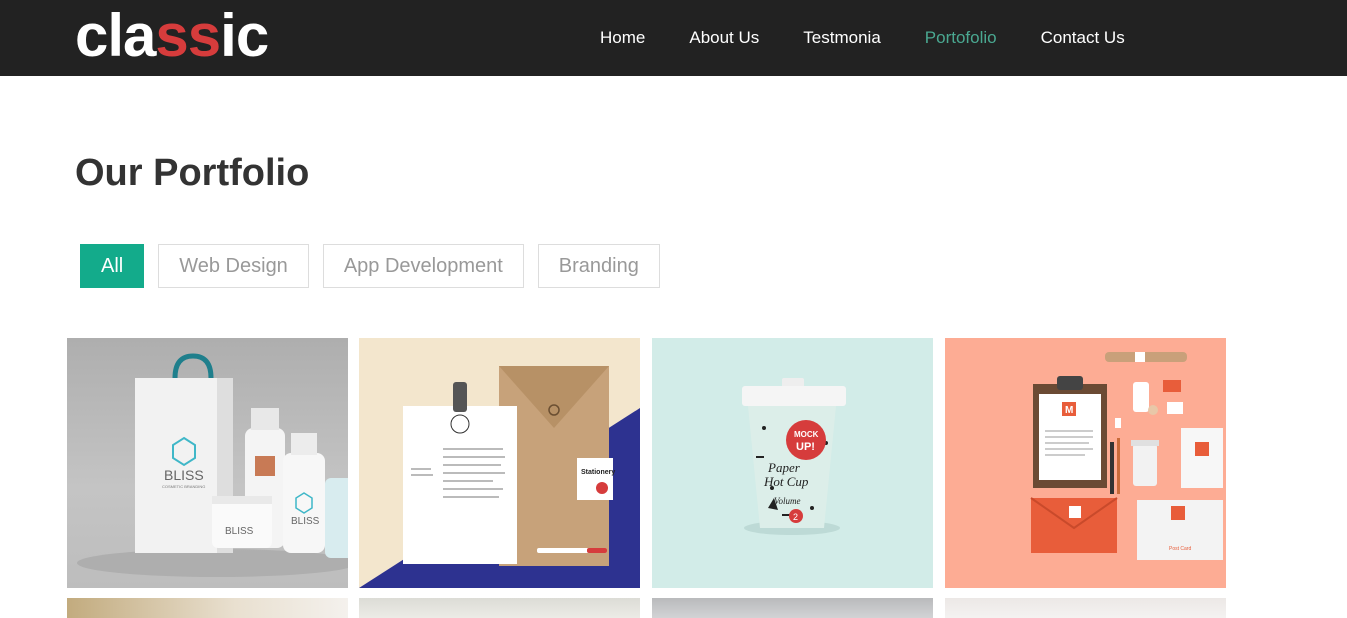 The height and width of the screenshot is (618, 1347). What do you see at coordinates (794, 456) in the screenshot?
I see `paper-cup-mockup-image: MOCK UP! Paper Hot Cup Volume 2` at bounding box center [794, 456].